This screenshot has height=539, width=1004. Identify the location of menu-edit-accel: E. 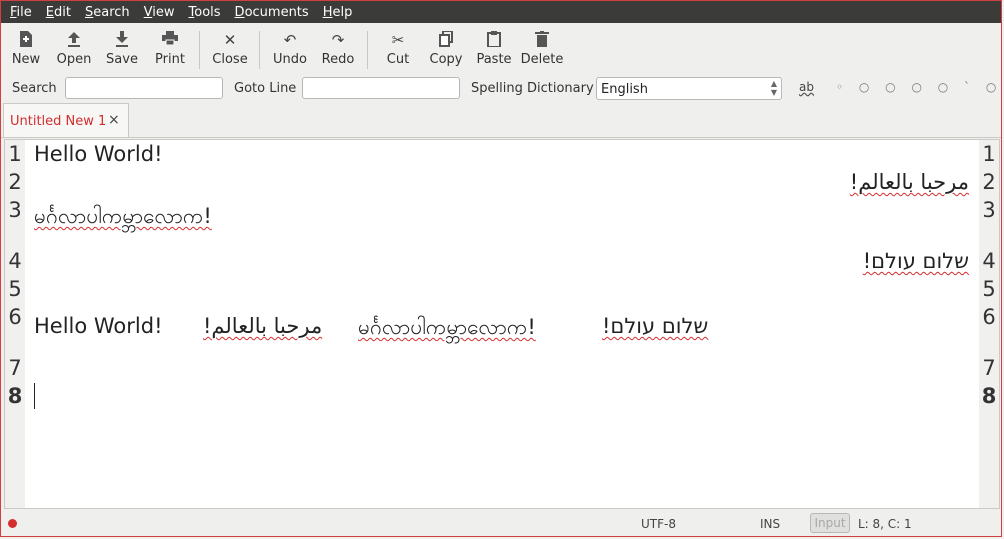
(49, 12).